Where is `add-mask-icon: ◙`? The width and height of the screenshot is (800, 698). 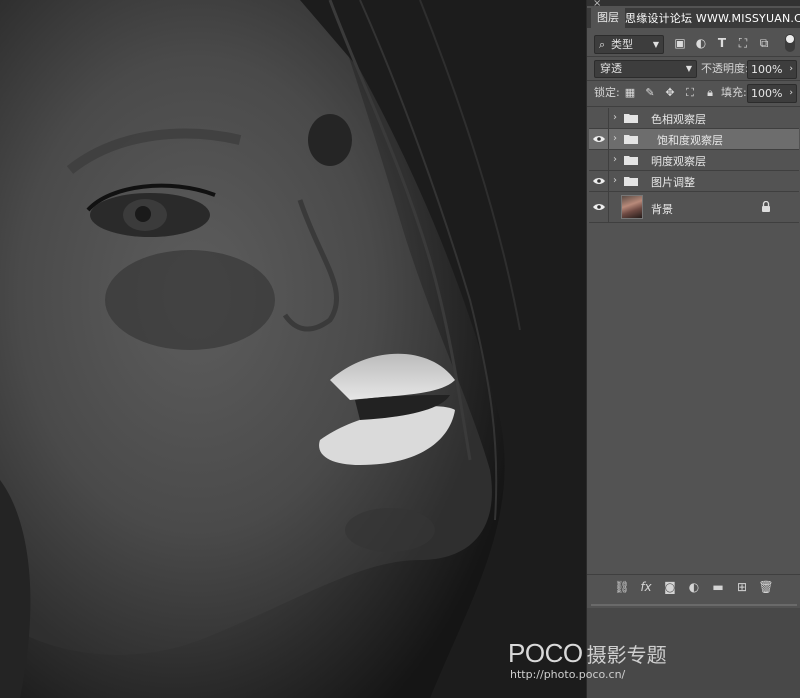
add-mask-icon: ◙ is located at coordinates (670, 587).